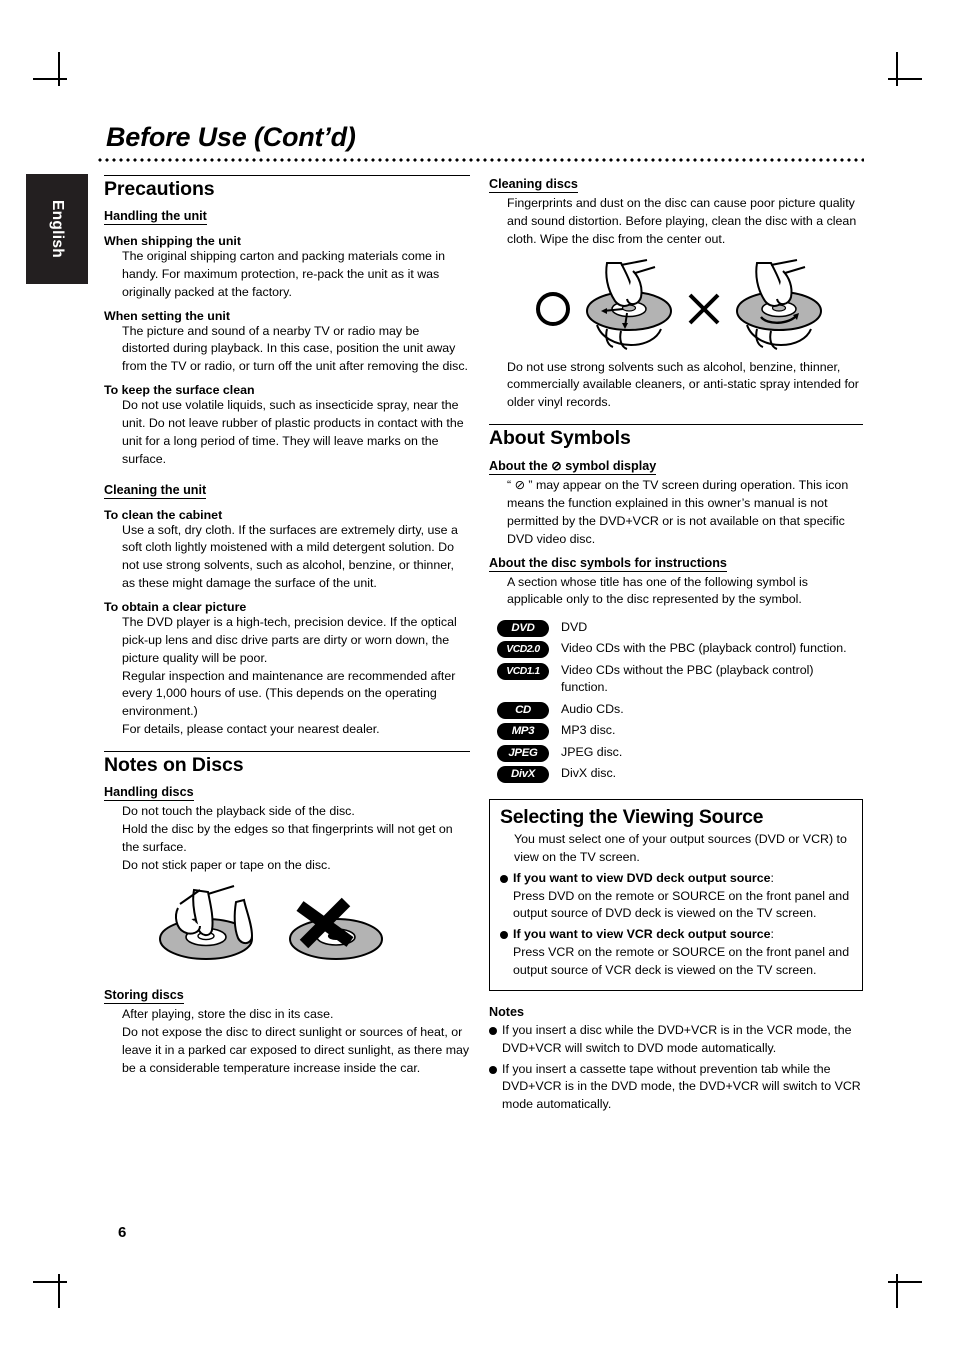  I want to click on subheading-symbol-display-before: About the, so click(518, 466).